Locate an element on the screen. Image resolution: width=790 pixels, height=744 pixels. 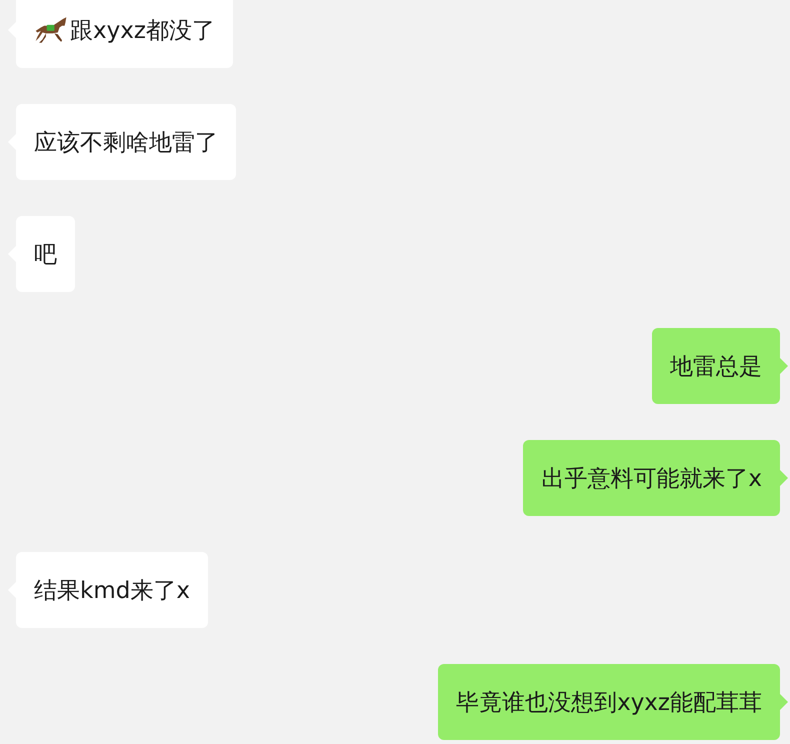
message-text: 跟xyxz都没了 is located at coordinates (142, 31).